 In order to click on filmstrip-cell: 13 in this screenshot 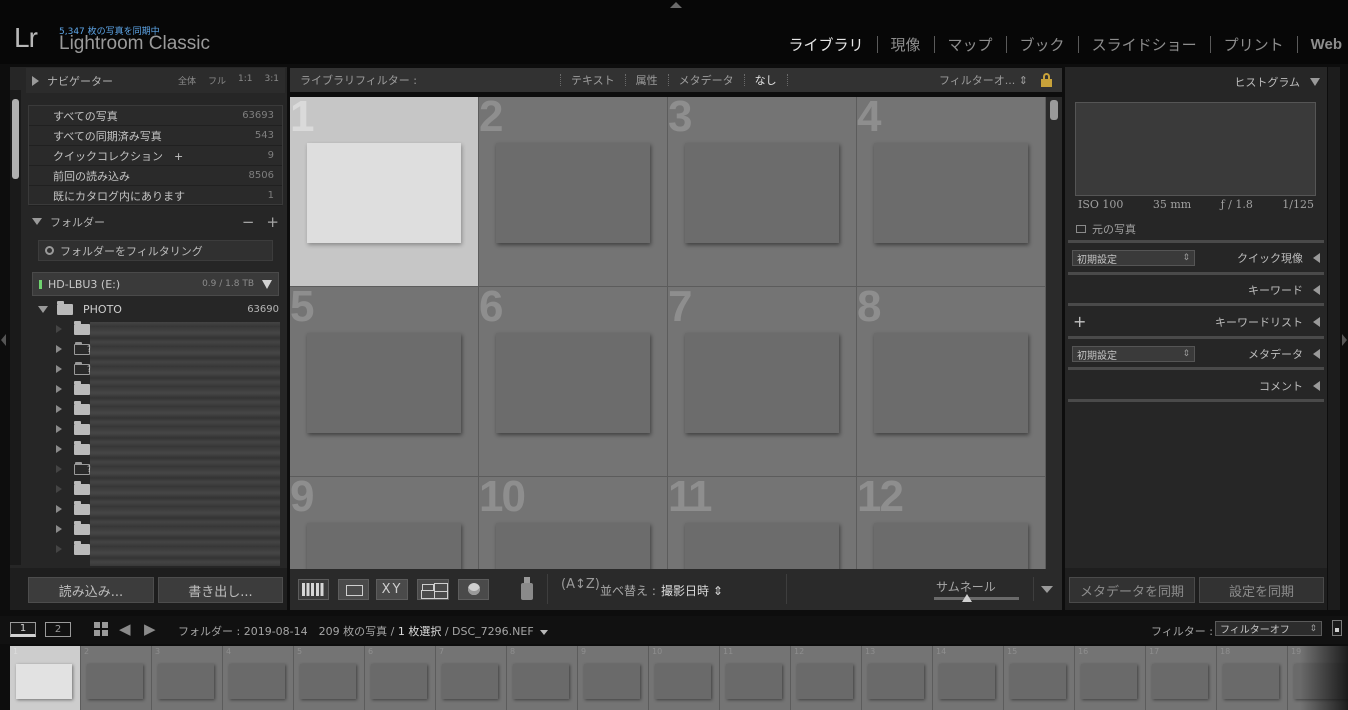, I will do `click(897, 678)`.